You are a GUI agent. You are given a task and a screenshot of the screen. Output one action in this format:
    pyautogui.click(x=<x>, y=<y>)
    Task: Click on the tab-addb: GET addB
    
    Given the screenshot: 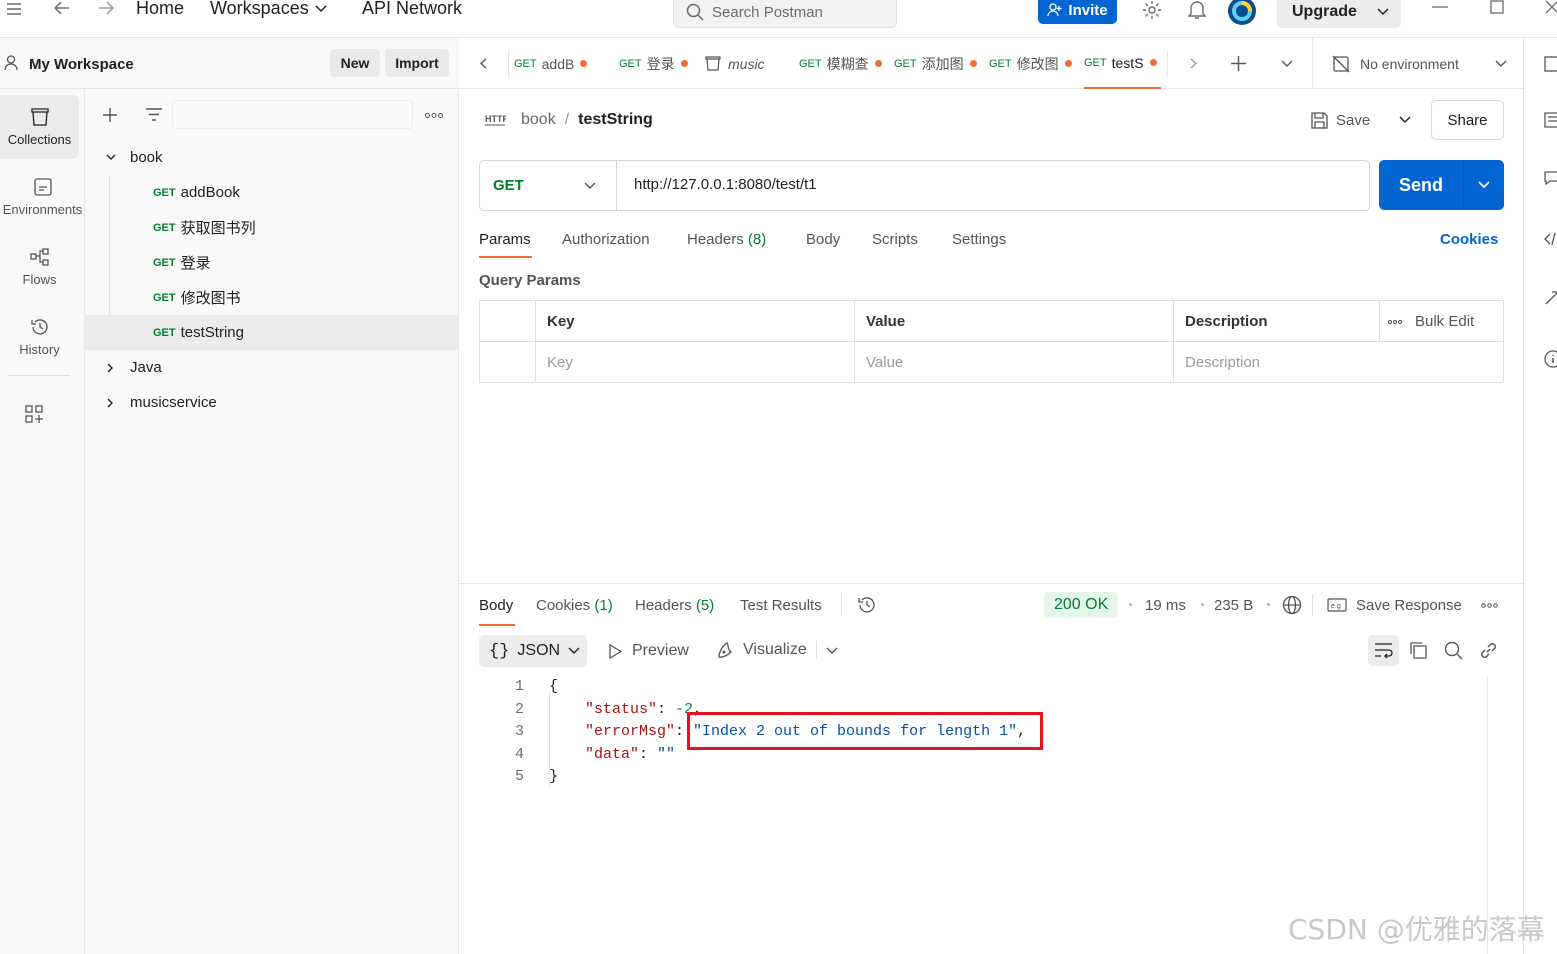 What is the action you would take?
    pyautogui.click(x=551, y=63)
    